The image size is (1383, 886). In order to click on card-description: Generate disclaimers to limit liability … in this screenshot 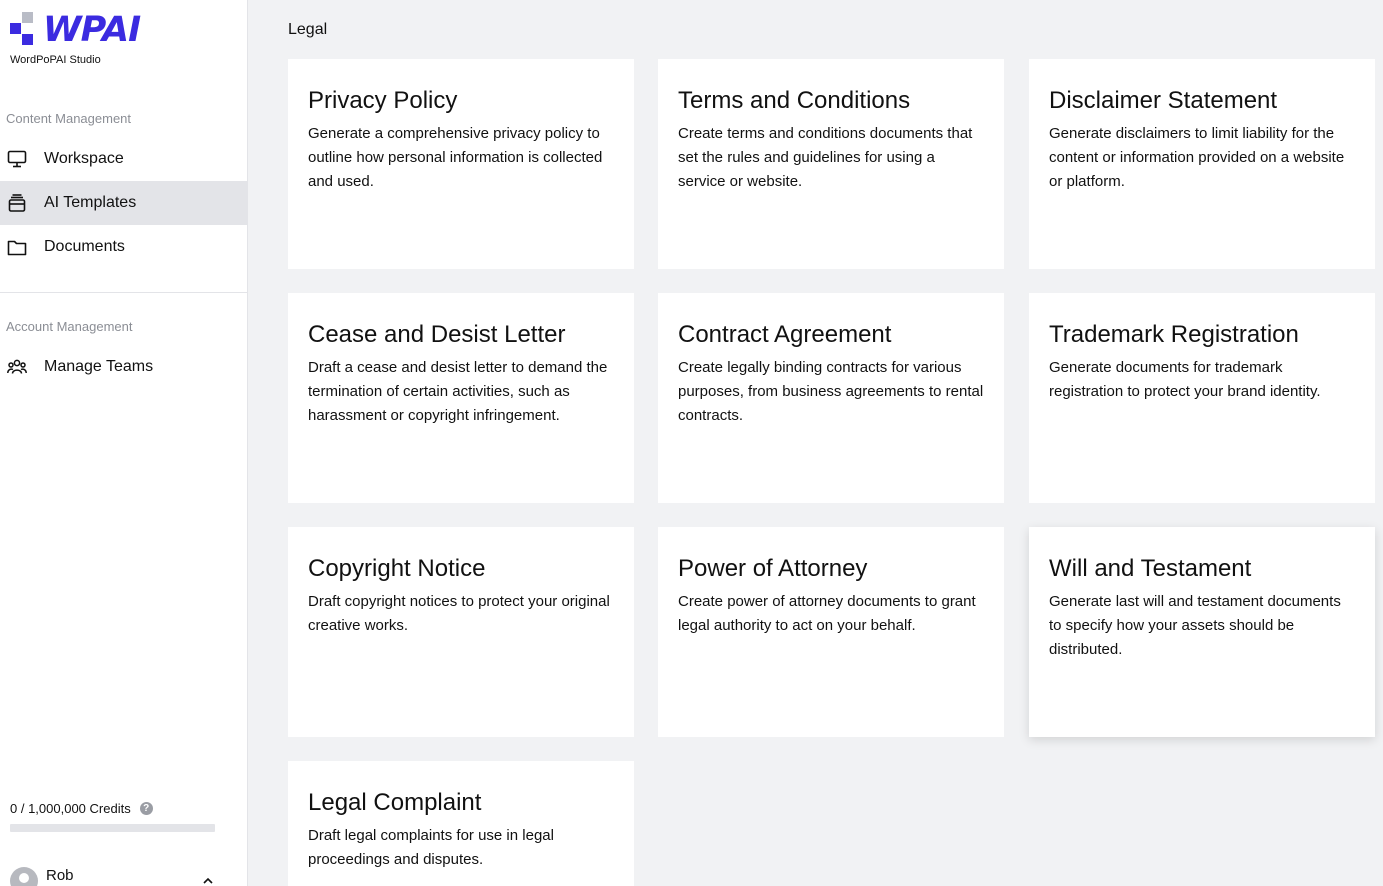, I will do `click(1197, 157)`.